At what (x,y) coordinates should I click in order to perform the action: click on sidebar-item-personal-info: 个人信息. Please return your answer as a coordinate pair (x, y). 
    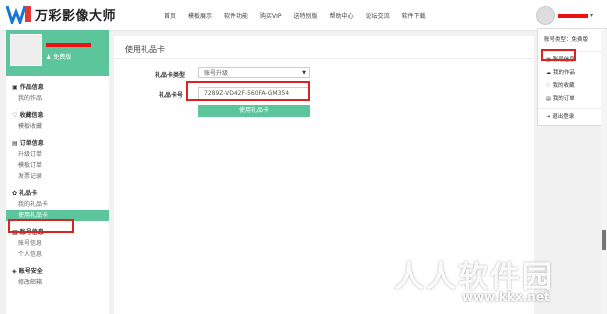
    Looking at the image, I should click on (57, 254).